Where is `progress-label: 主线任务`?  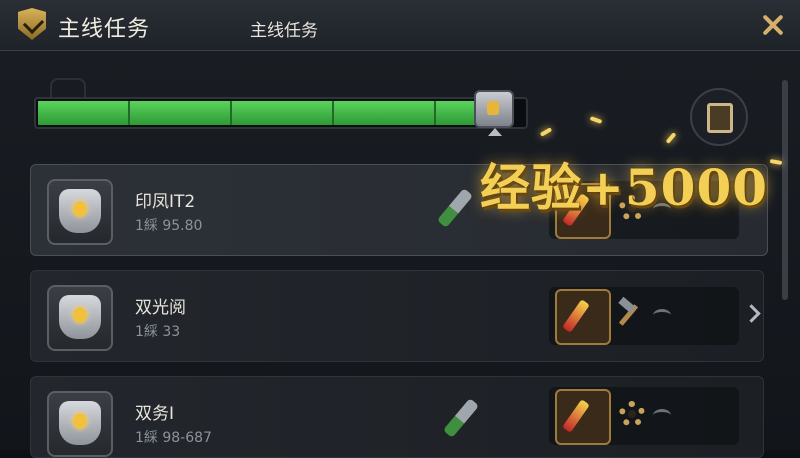 progress-label: 主线任务 is located at coordinates (284, 31).